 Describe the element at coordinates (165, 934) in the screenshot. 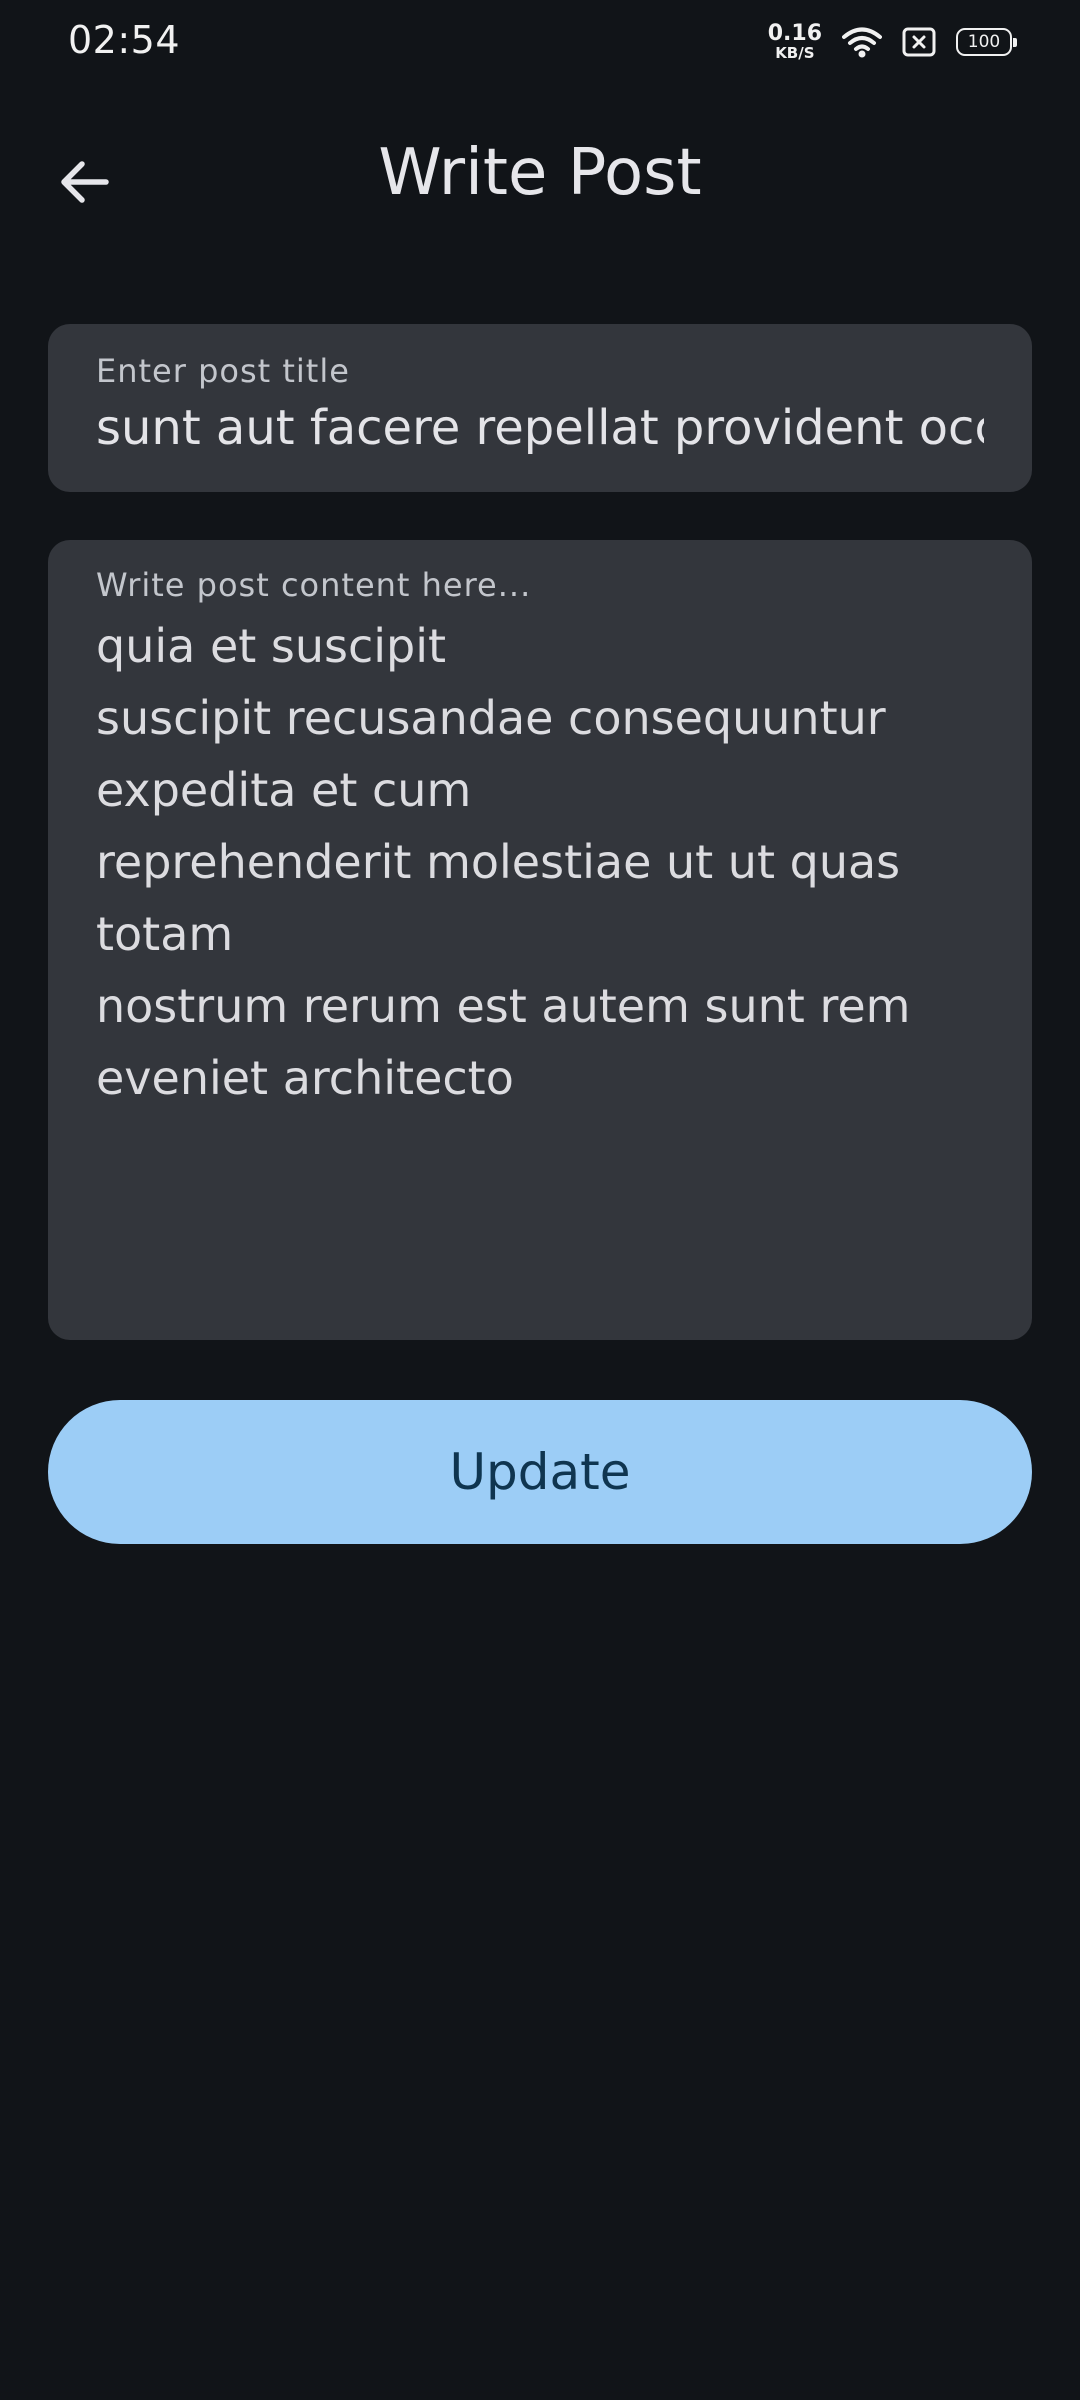

I see `content-line: totam` at that location.